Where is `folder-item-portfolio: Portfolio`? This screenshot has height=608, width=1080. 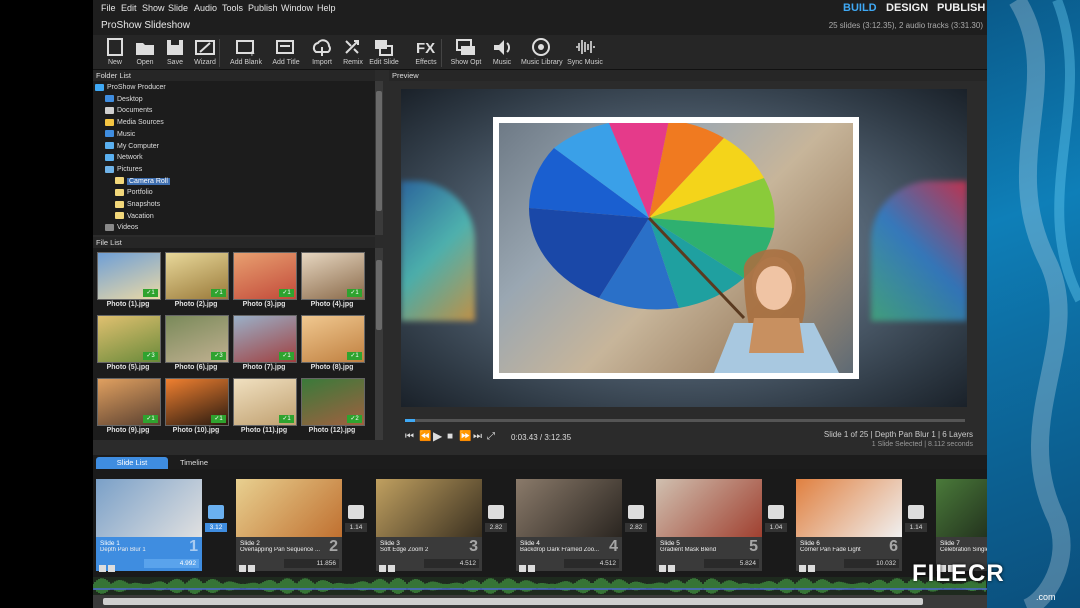
folder-item-portfolio: Portfolio is located at coordinates (134, 193).